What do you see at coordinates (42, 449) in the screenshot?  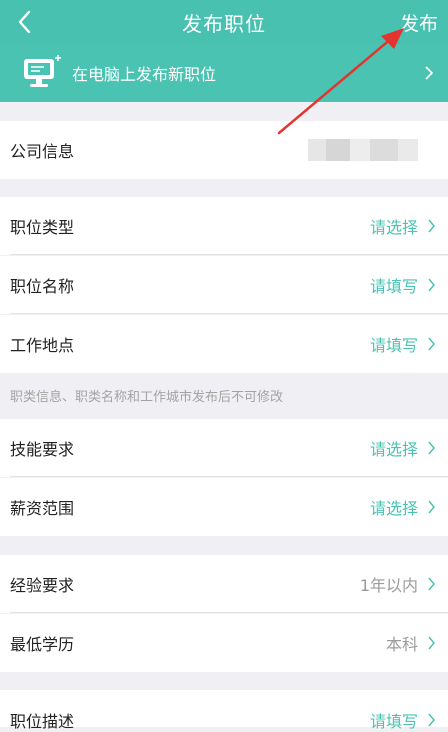 I see `row-label: 技能要求` at bounding box center [42, 449].